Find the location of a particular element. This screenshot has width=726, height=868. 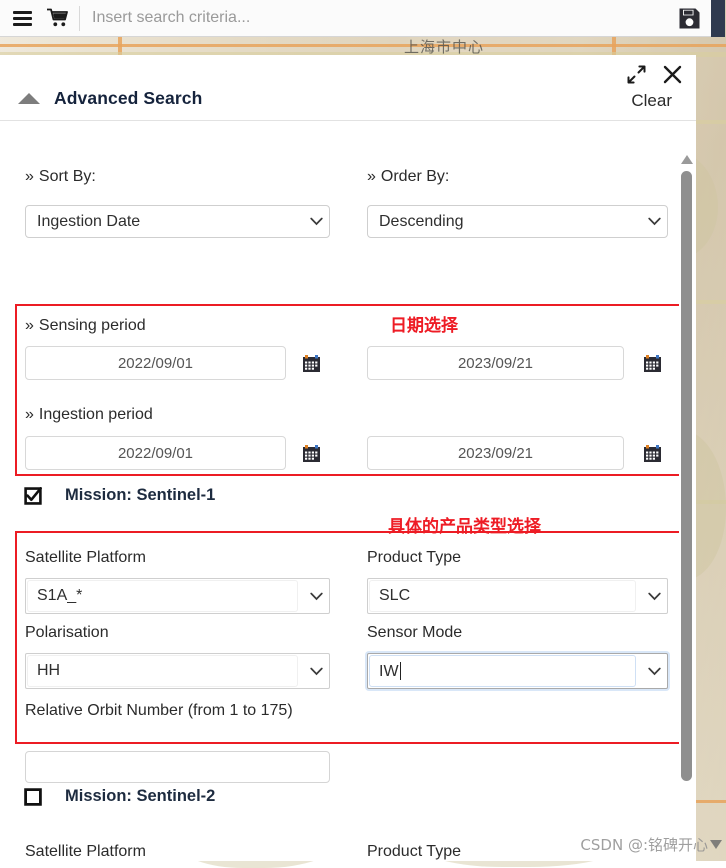

shopping-cart-icon is located at coordinates (57, 18).